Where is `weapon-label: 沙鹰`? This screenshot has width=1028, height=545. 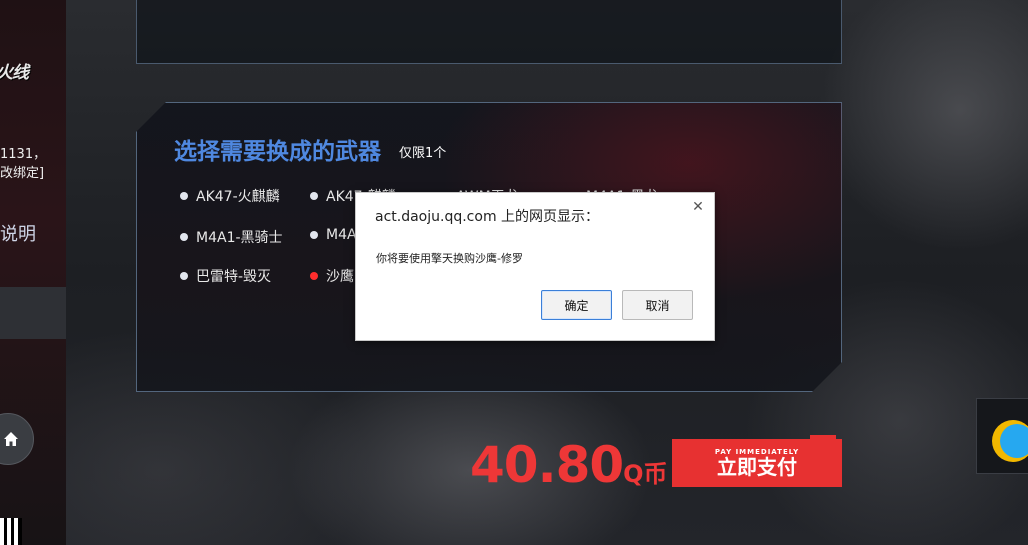 weapon-label: 沙鹰 is located at coordinates (340, 277).